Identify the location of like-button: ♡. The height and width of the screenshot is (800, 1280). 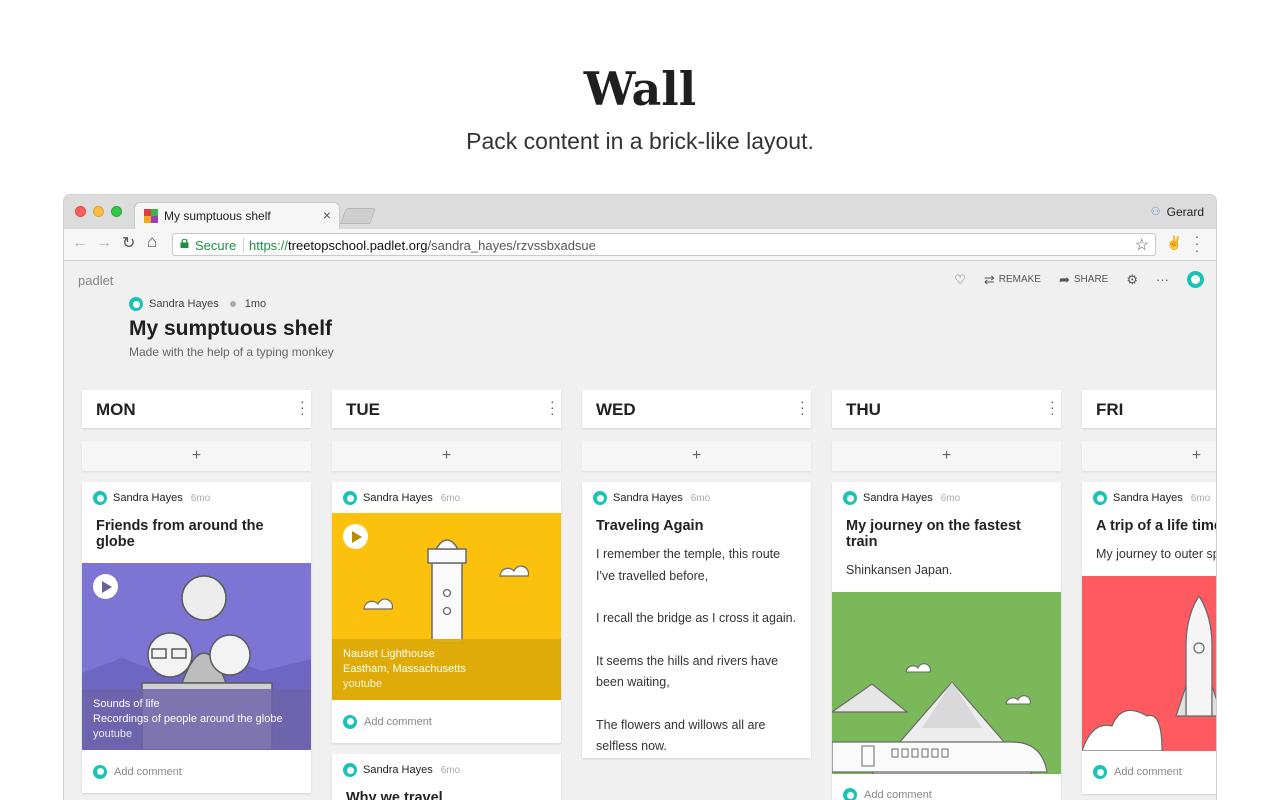
(960, 280).